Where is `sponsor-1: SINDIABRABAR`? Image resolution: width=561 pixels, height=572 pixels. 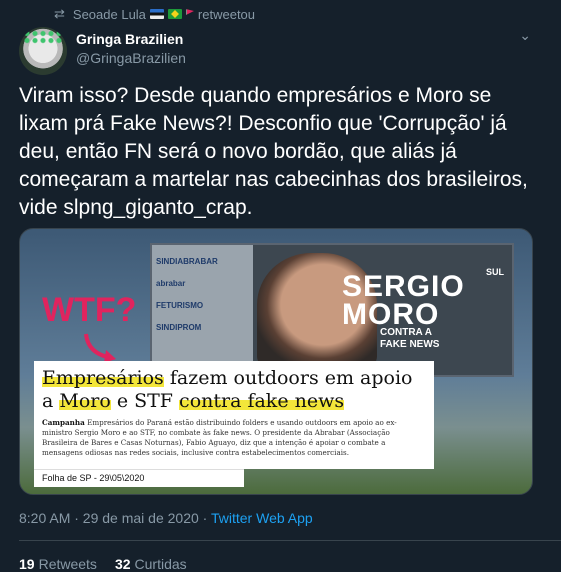
sponsor-1: SINDIABRABAR is located at coordinates (187, 261).